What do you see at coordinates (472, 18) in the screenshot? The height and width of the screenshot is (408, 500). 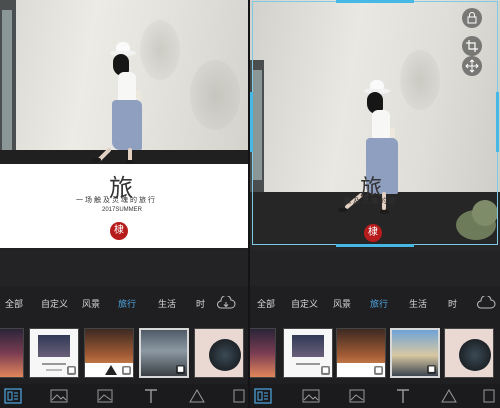 I see `lock-icon` at bounding box center [472, 18].